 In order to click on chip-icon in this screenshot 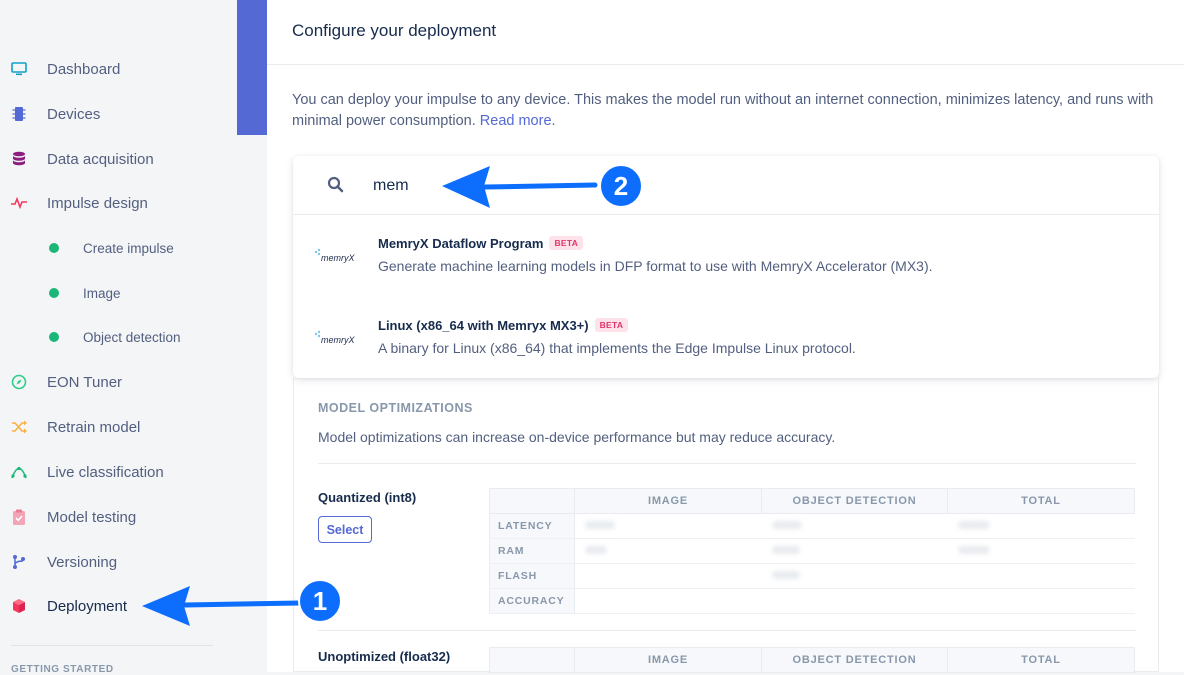, I will do `click(19, 114)`.